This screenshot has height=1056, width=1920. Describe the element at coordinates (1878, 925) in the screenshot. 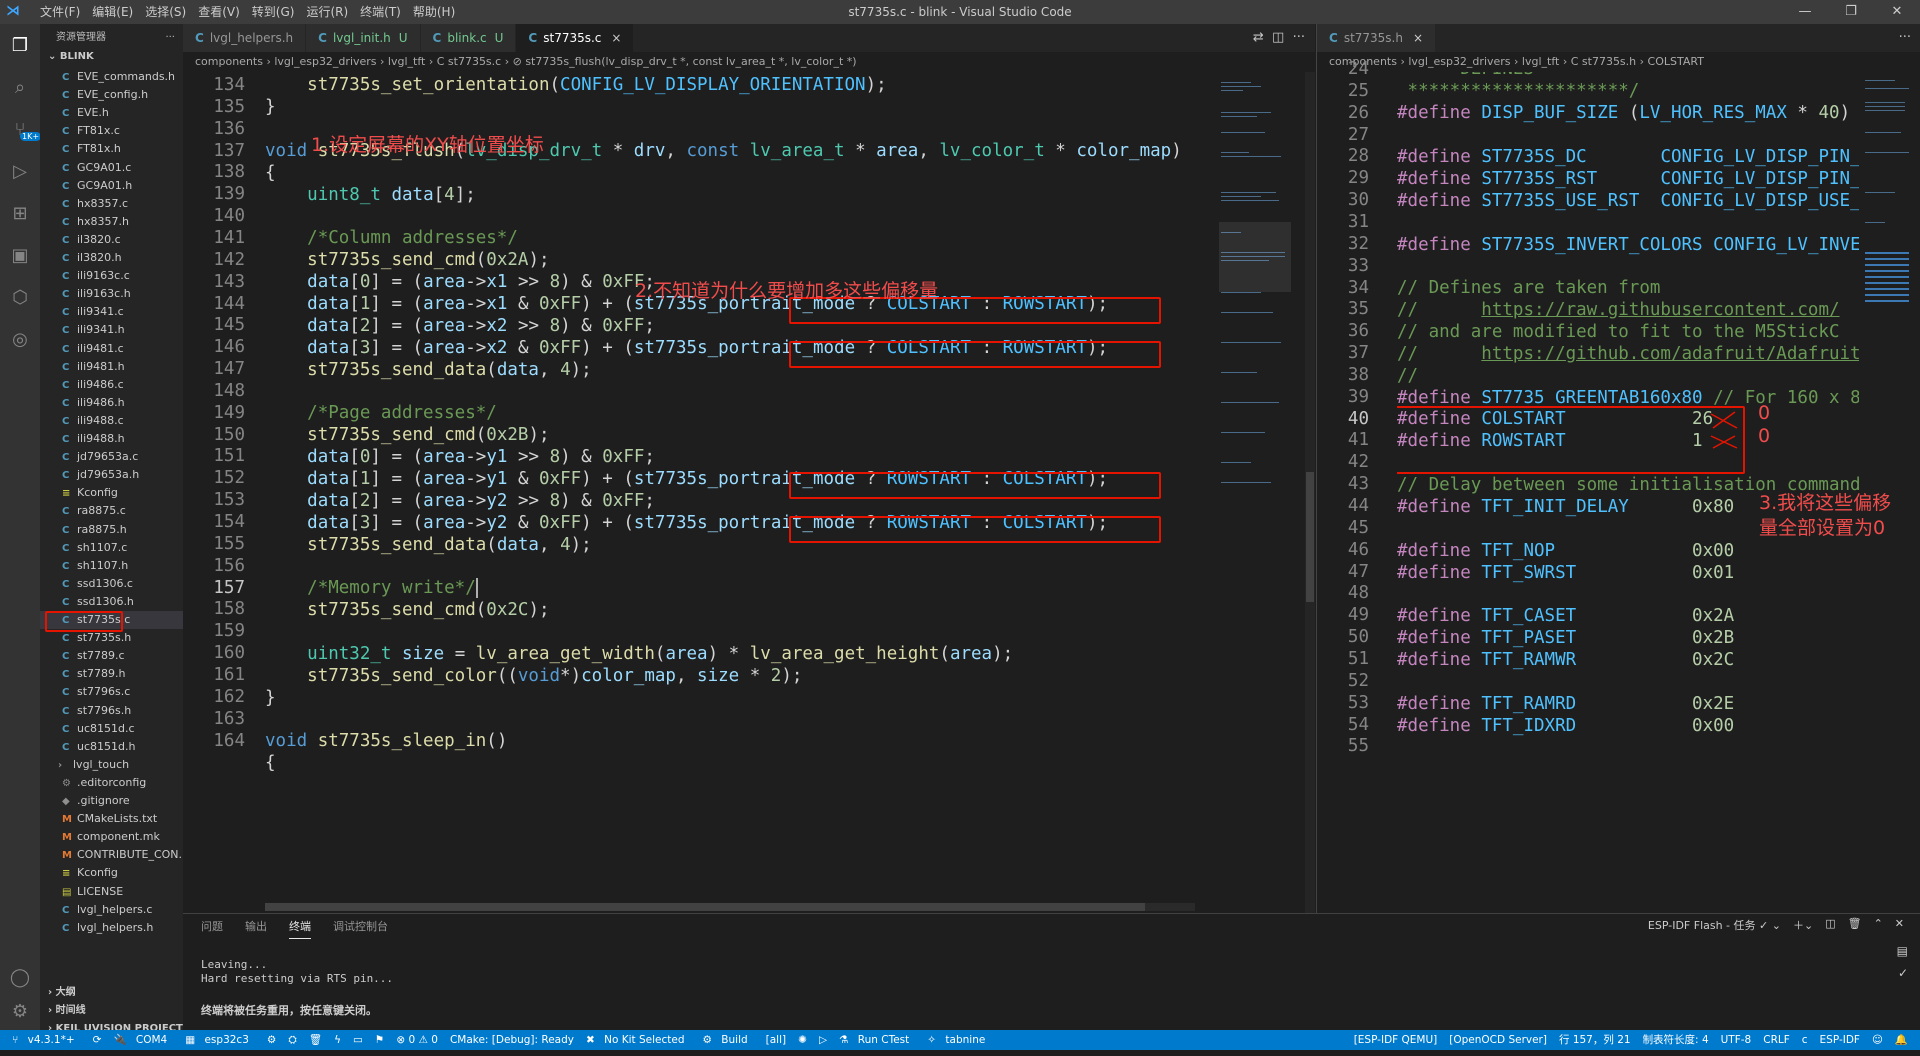

I see `maximize-panel-icon: ⌃` at that location.